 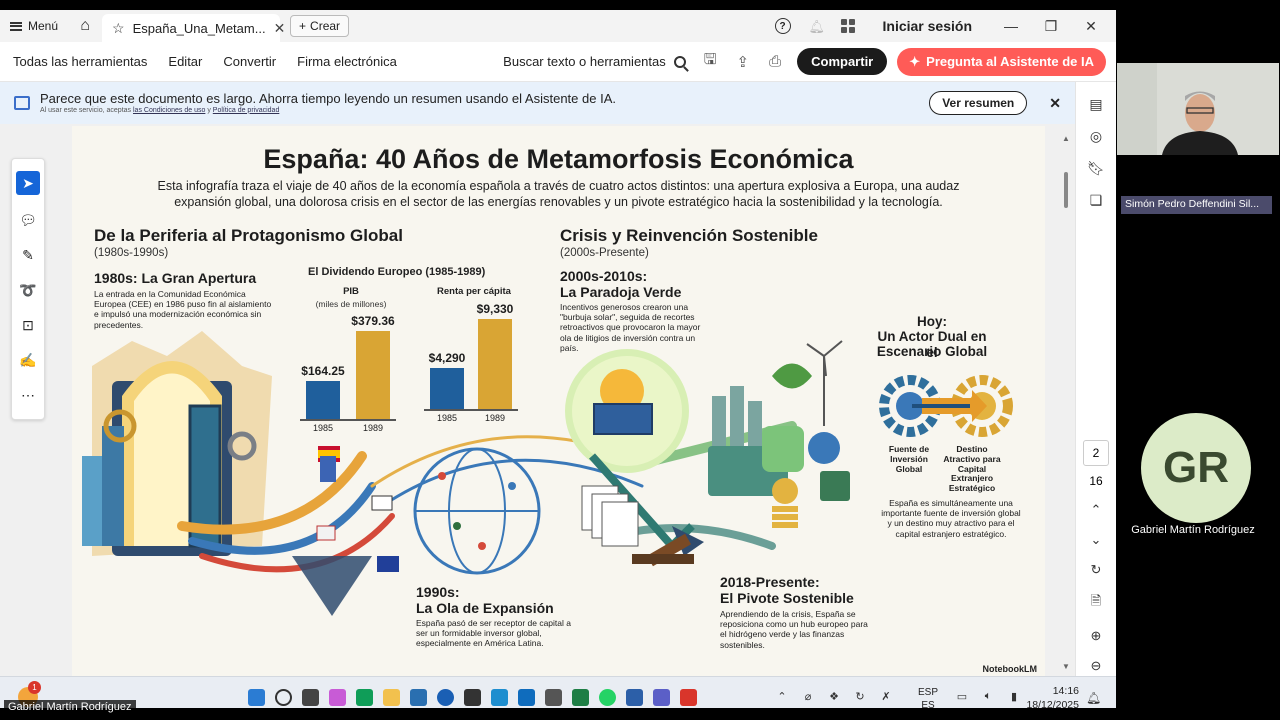 I want to click on privacy-link: Política de privacidad, so click(x=246, y=110).